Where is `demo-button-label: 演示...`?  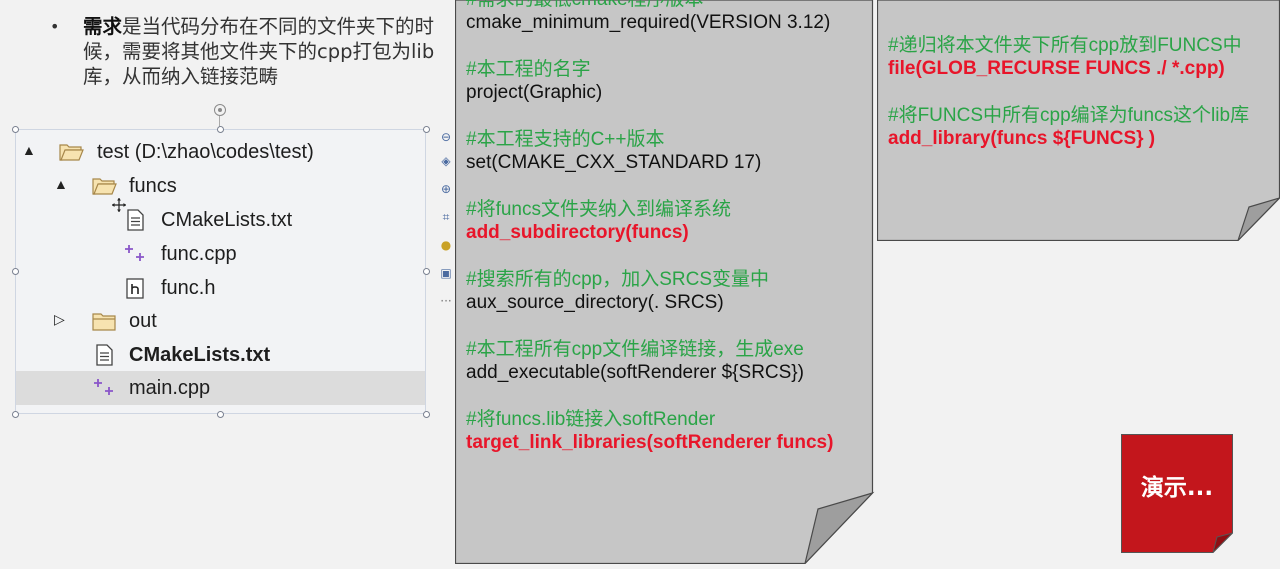
demo-button-label: 演示... is located at coordinates (1177, 488).